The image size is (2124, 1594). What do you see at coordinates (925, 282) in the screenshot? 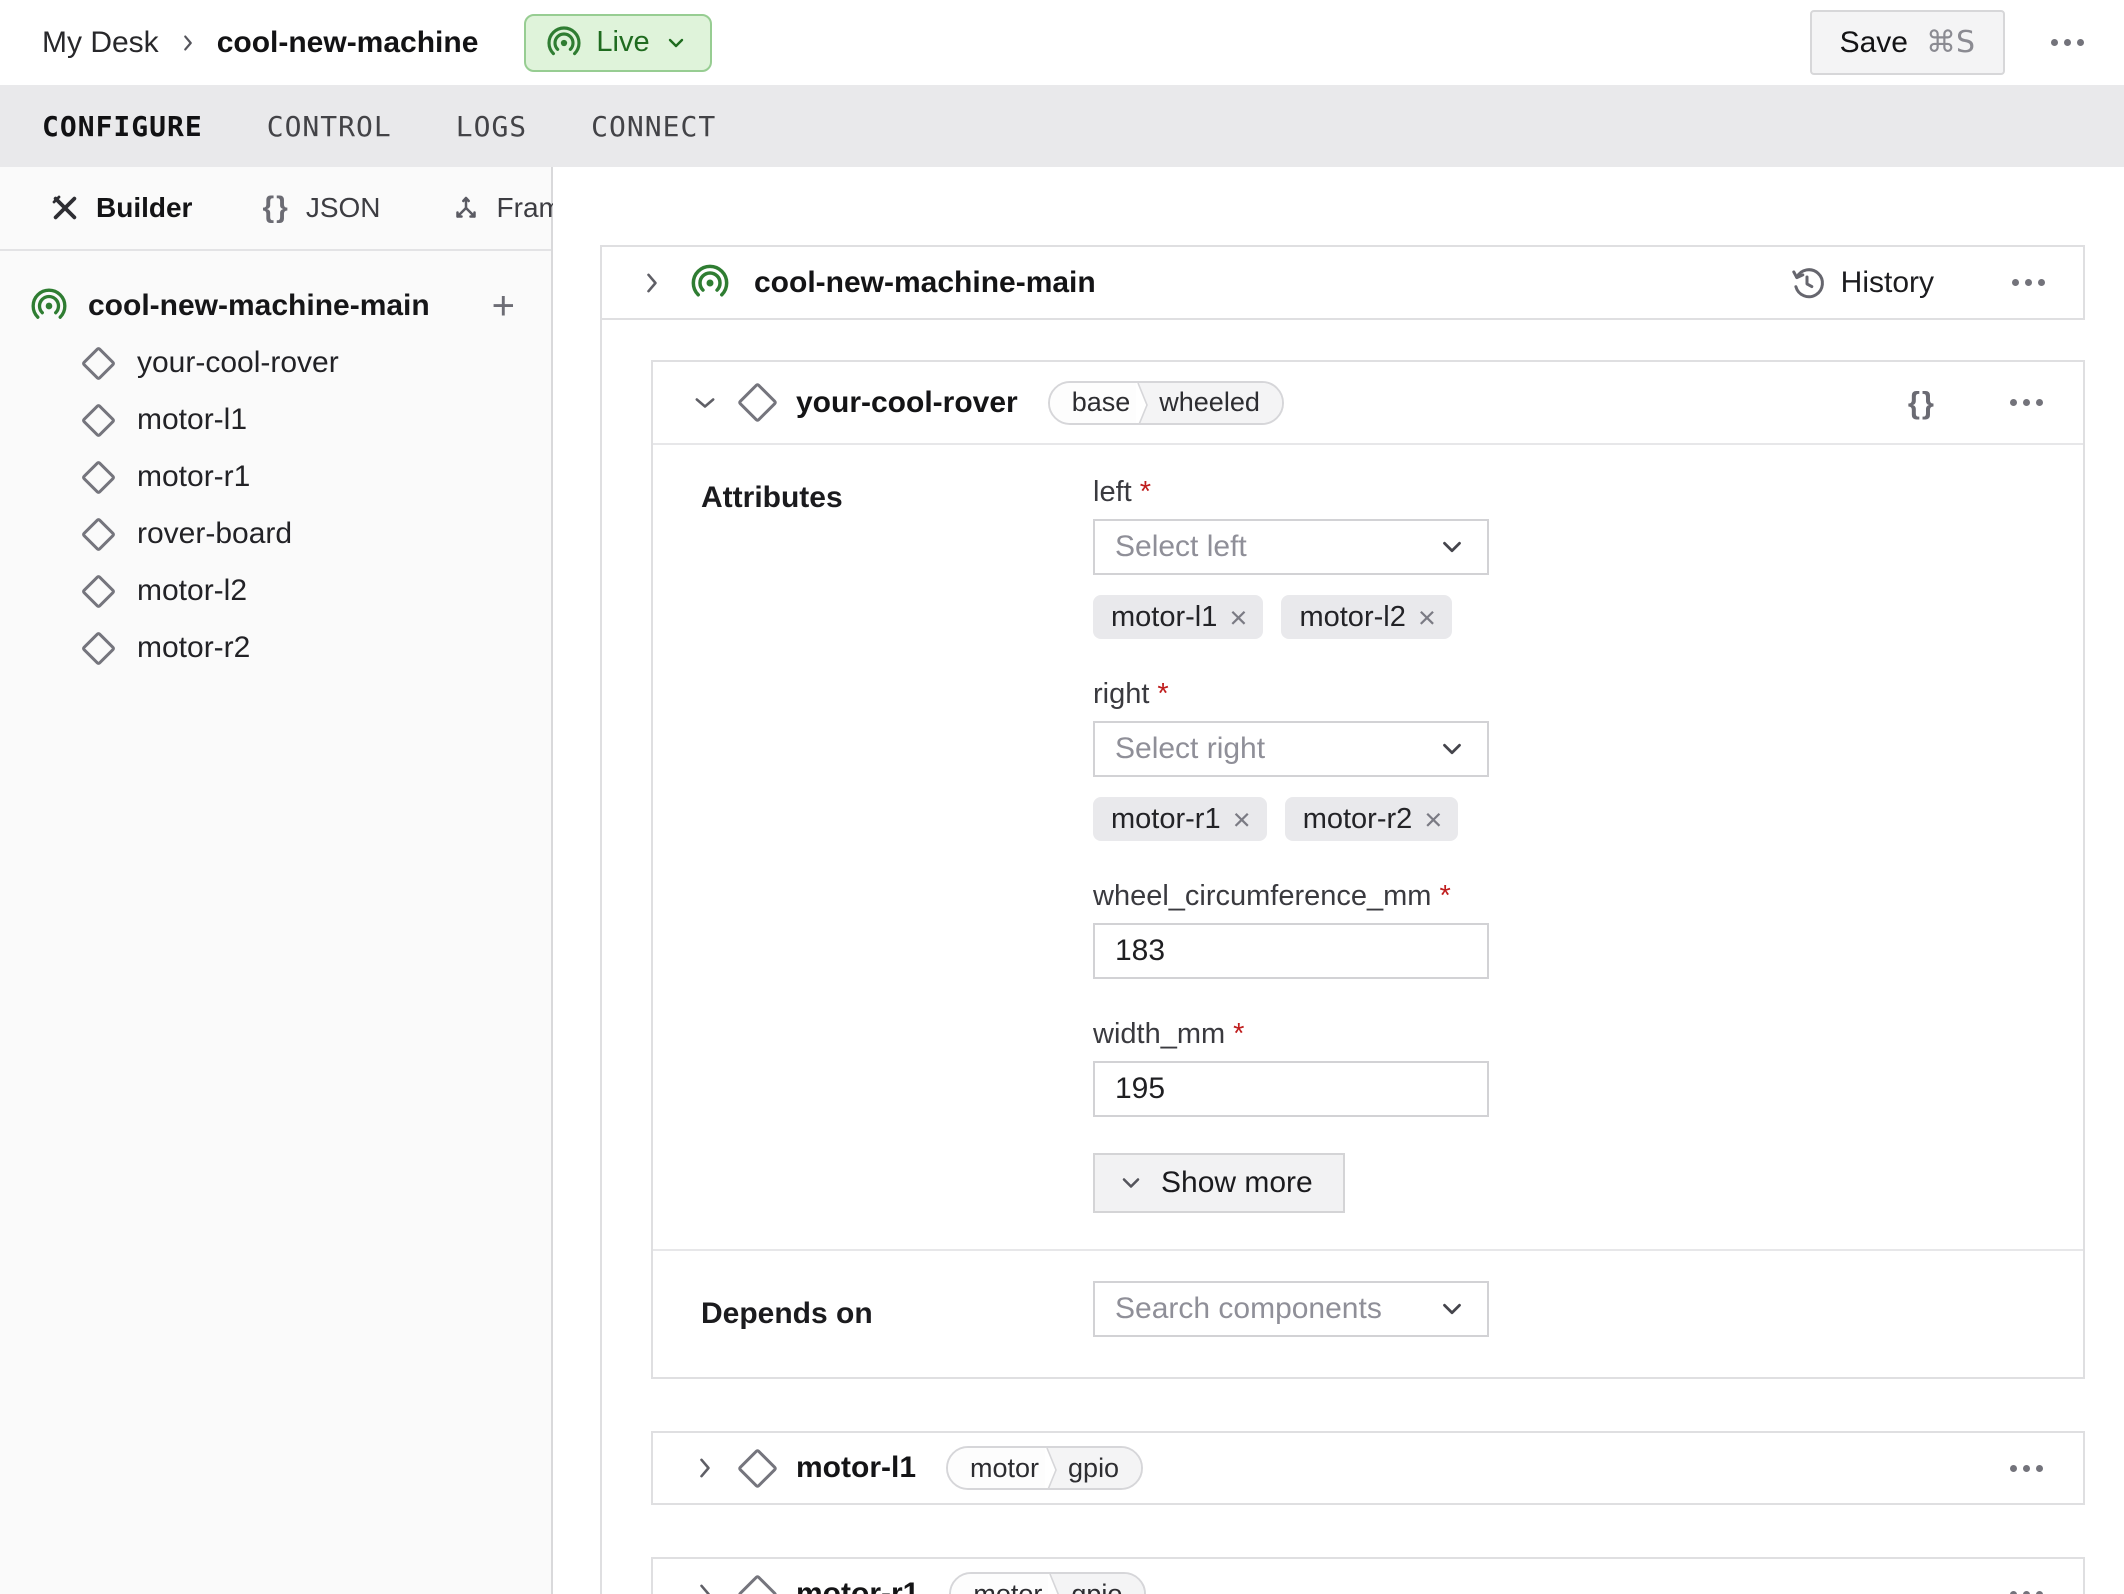
I see `part-title: cool-new-machine-main` at bounding box center [925, 282].